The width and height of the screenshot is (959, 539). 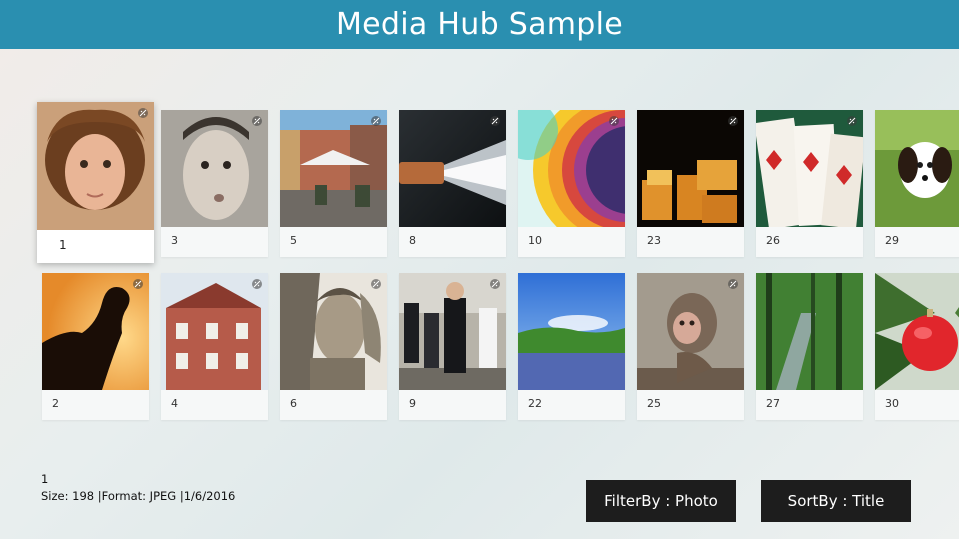 I want to click on tile-label: 9, so click(x=412, y=403).